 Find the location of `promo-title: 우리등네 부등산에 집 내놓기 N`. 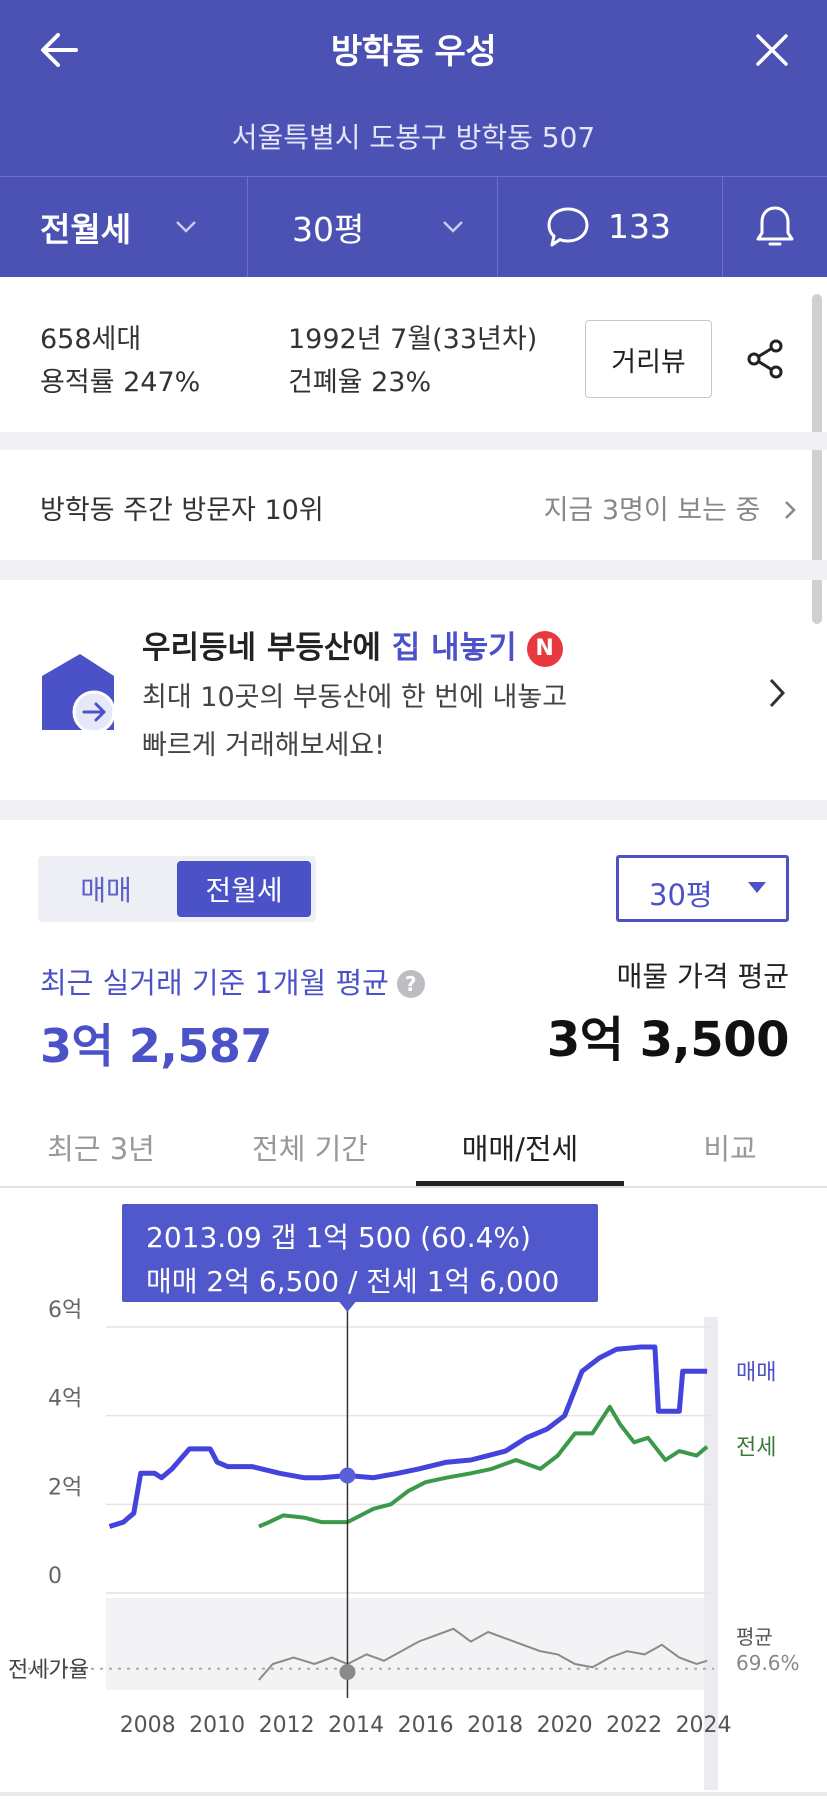

promo-title: 우리등네 부등산에 집 내놓기 N is located at coordinates (352, 644).